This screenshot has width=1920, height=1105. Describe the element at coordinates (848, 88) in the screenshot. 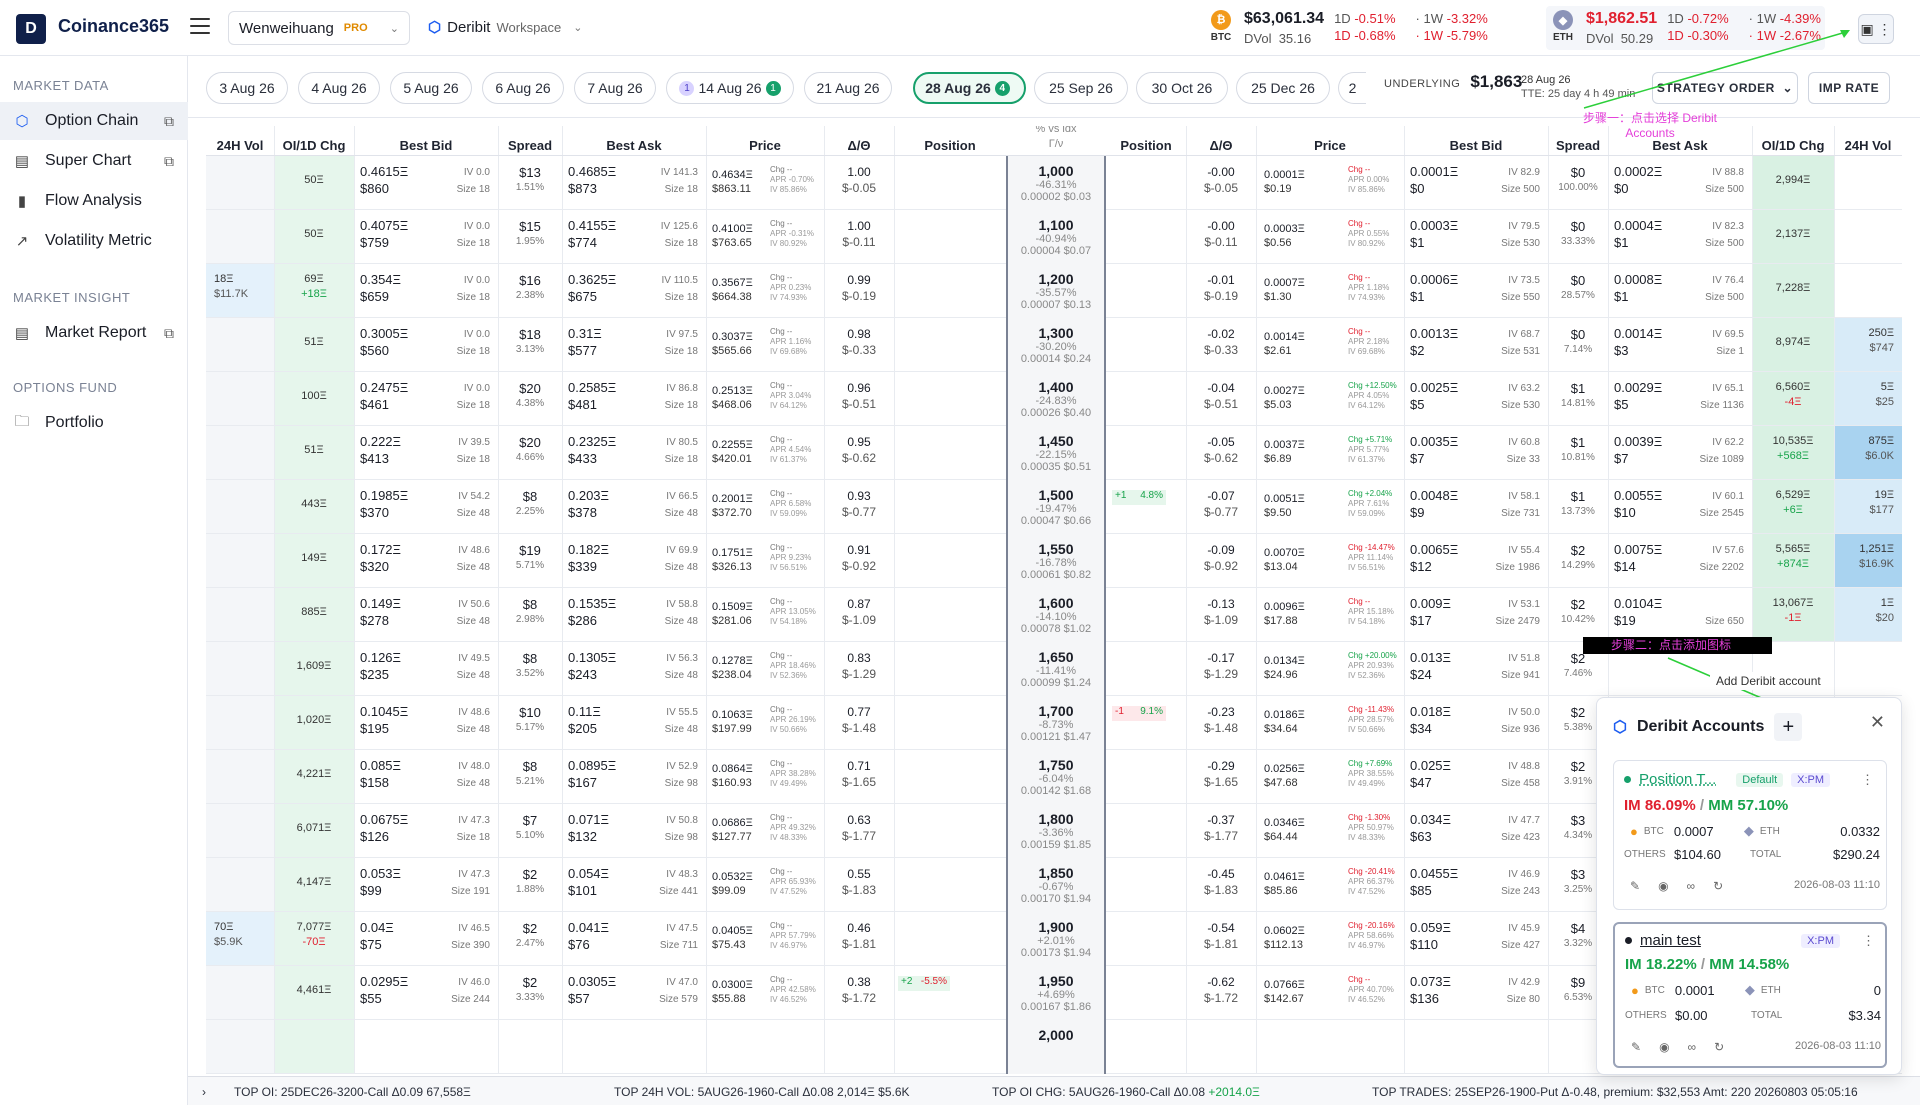

I see `expiry-chip: 21 Aug 26` at that location.